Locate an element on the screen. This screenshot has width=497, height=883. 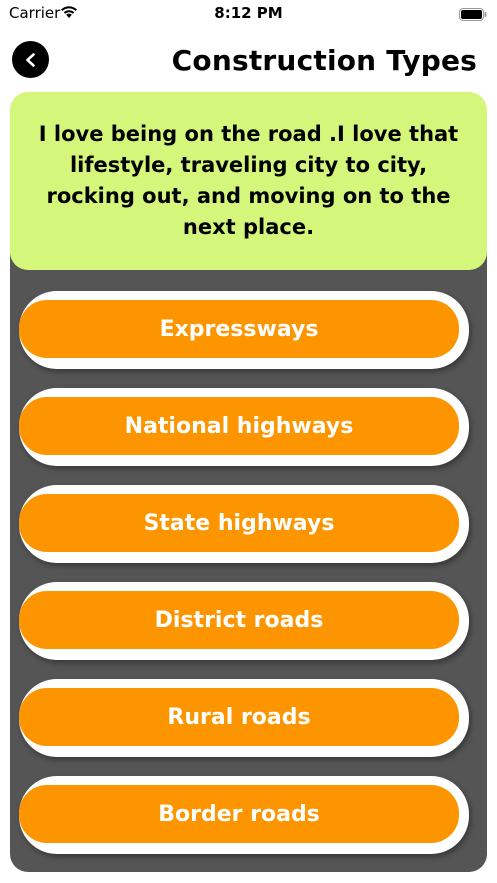
battery-icon is located at coordinates (473, 13).